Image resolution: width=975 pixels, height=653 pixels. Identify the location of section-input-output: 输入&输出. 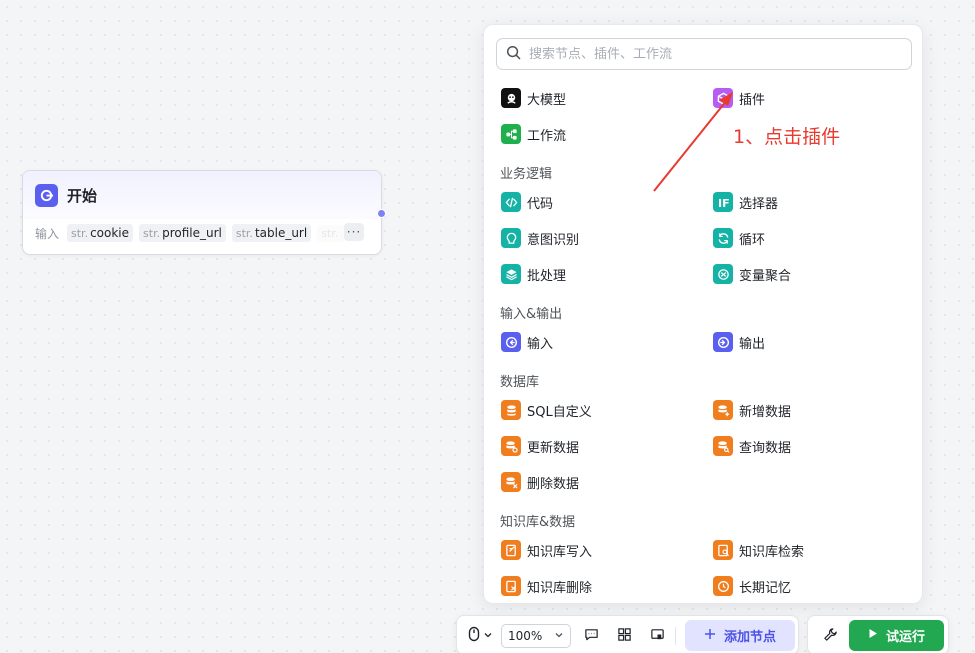
(531, 314).